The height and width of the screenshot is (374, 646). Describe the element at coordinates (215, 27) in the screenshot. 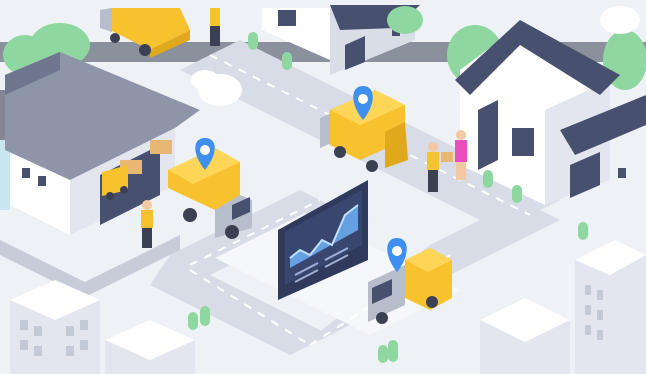

I see `delivery-worker-top` at that location.